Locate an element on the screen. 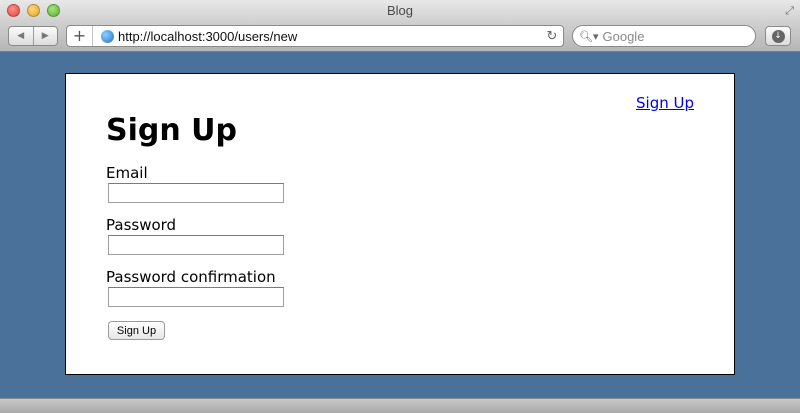 This screenshot has width=800, height=413. email-label: Email is located at coordinates (127, 173).